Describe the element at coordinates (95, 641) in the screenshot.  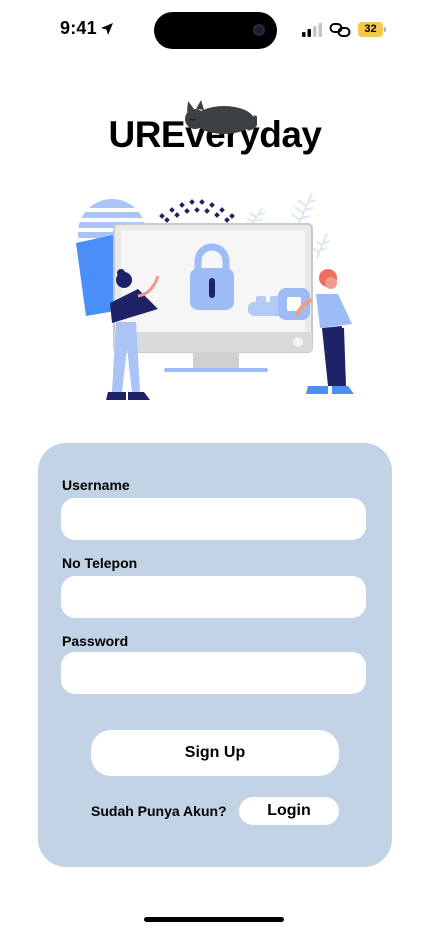
I see `password-label: Password` at that location.